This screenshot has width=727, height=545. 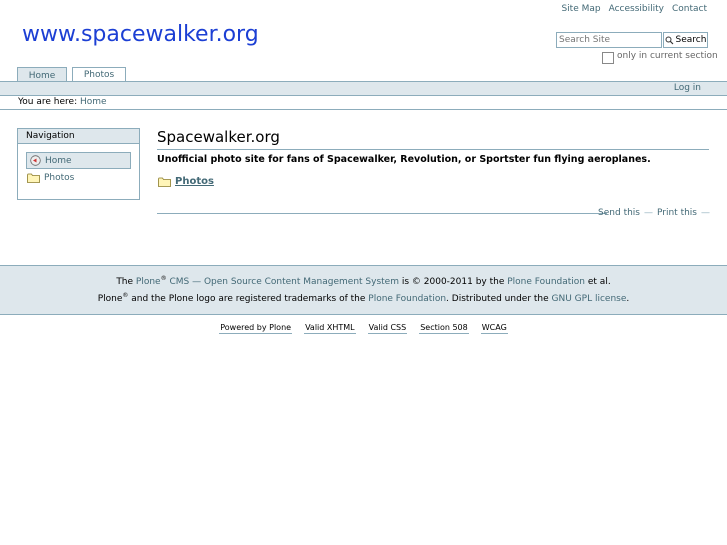 What do you see at coordinates (140, 34) in the screenshot?
I see `site-logo: www.spacewalker.org` at bounding box center [140, 34].